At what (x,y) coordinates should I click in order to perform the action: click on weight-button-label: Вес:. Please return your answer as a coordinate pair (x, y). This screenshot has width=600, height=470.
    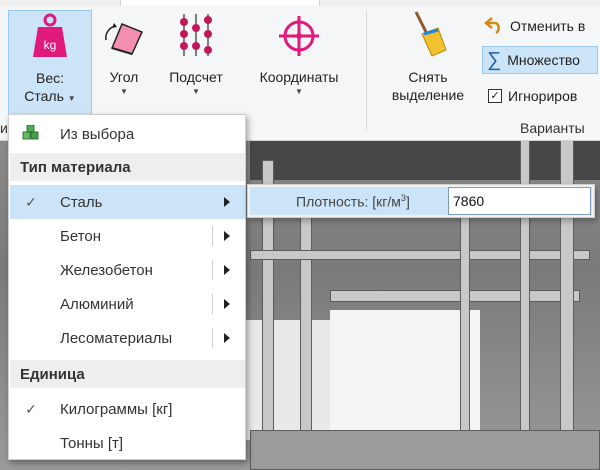
    Looking at the image, I should click on (49, 78).